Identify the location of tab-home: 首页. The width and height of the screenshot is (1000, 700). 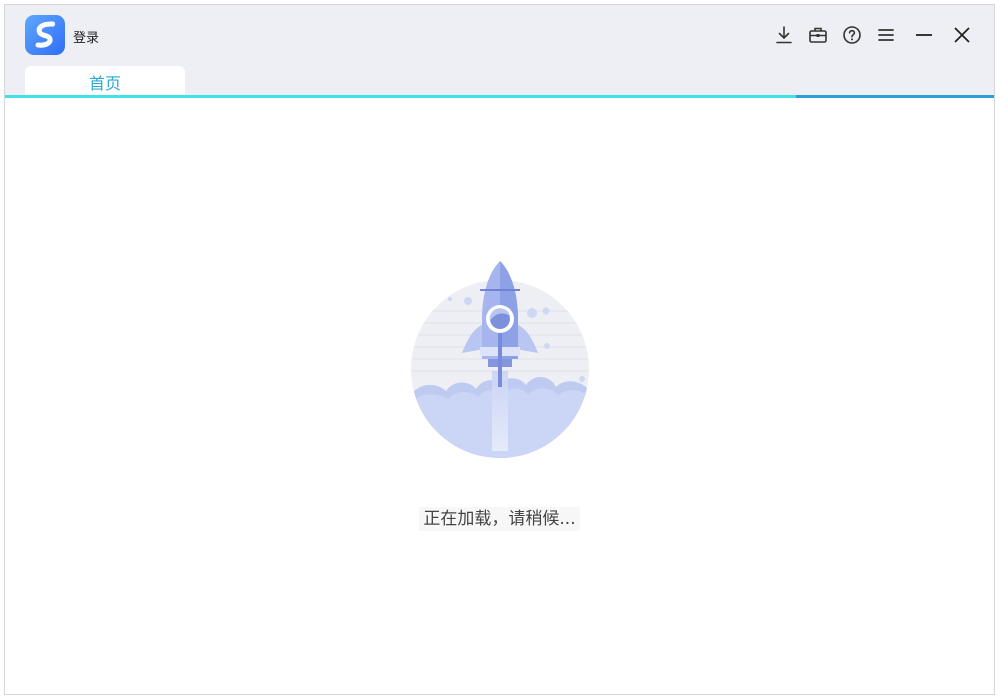
(105, 81).